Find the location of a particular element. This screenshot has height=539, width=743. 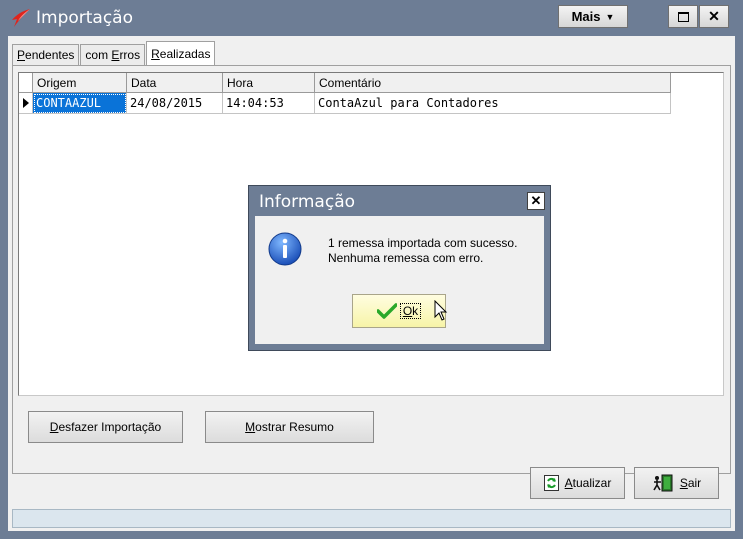

atualizar-button: Atualizar is located at coordinates (577, 483).